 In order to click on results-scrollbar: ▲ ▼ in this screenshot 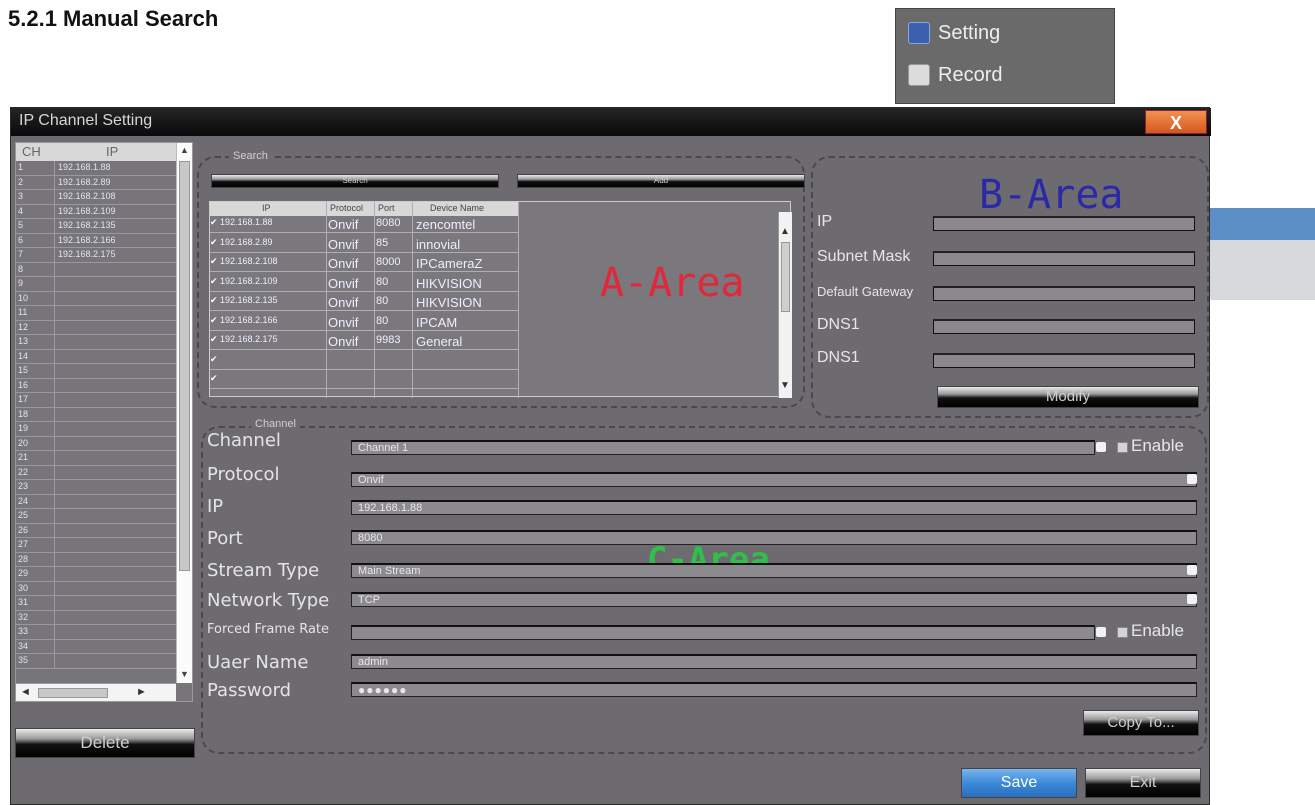, I will do `click(785, 305)`.